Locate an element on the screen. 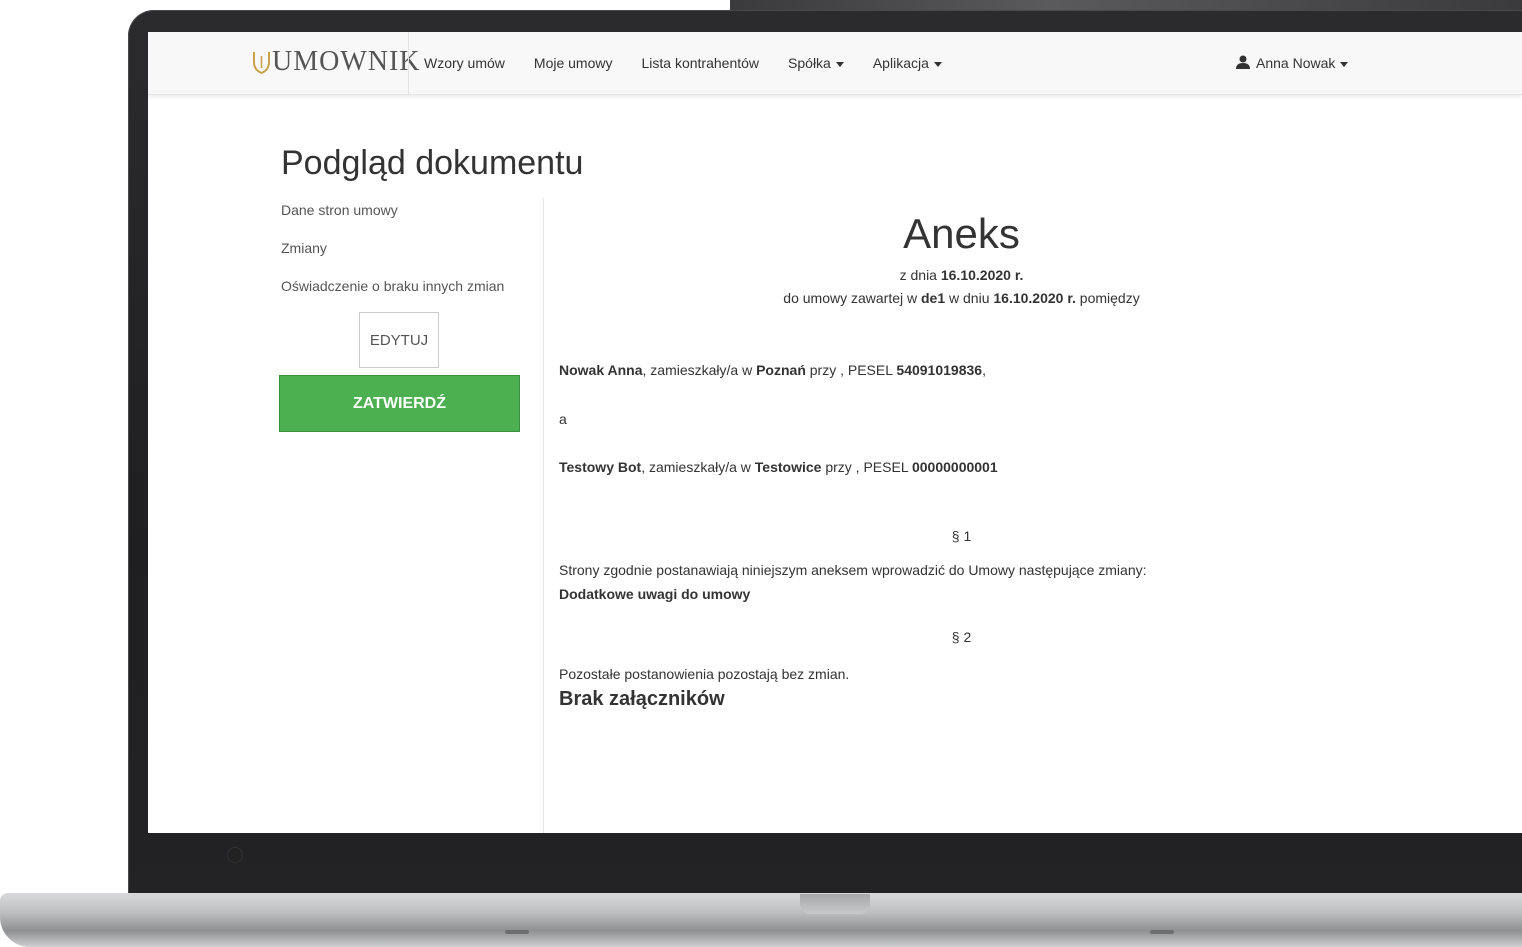  party-1-pesel-prefix: przy , PESEL is located at coordinates (851, 370).